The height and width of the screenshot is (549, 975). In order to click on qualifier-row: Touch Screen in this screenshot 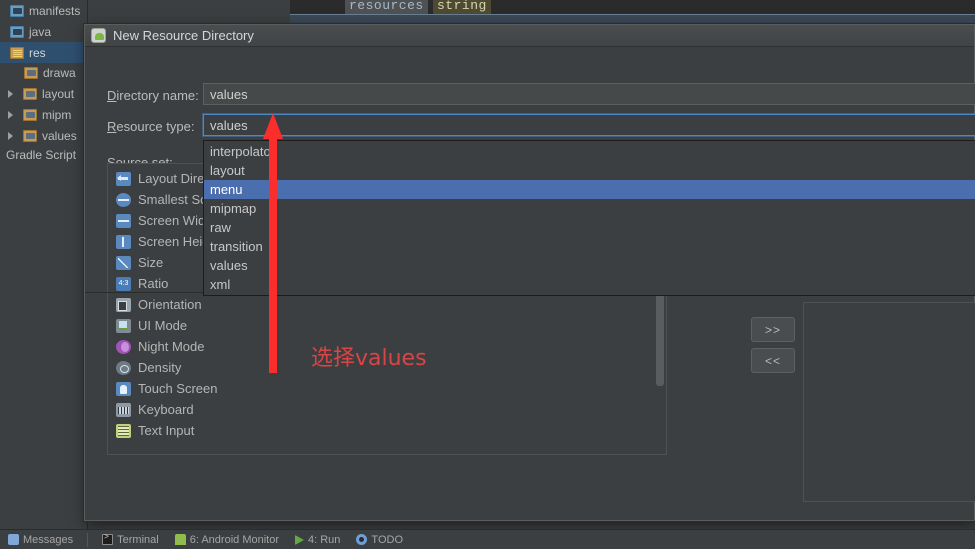, I will do `click(387, 388)`.